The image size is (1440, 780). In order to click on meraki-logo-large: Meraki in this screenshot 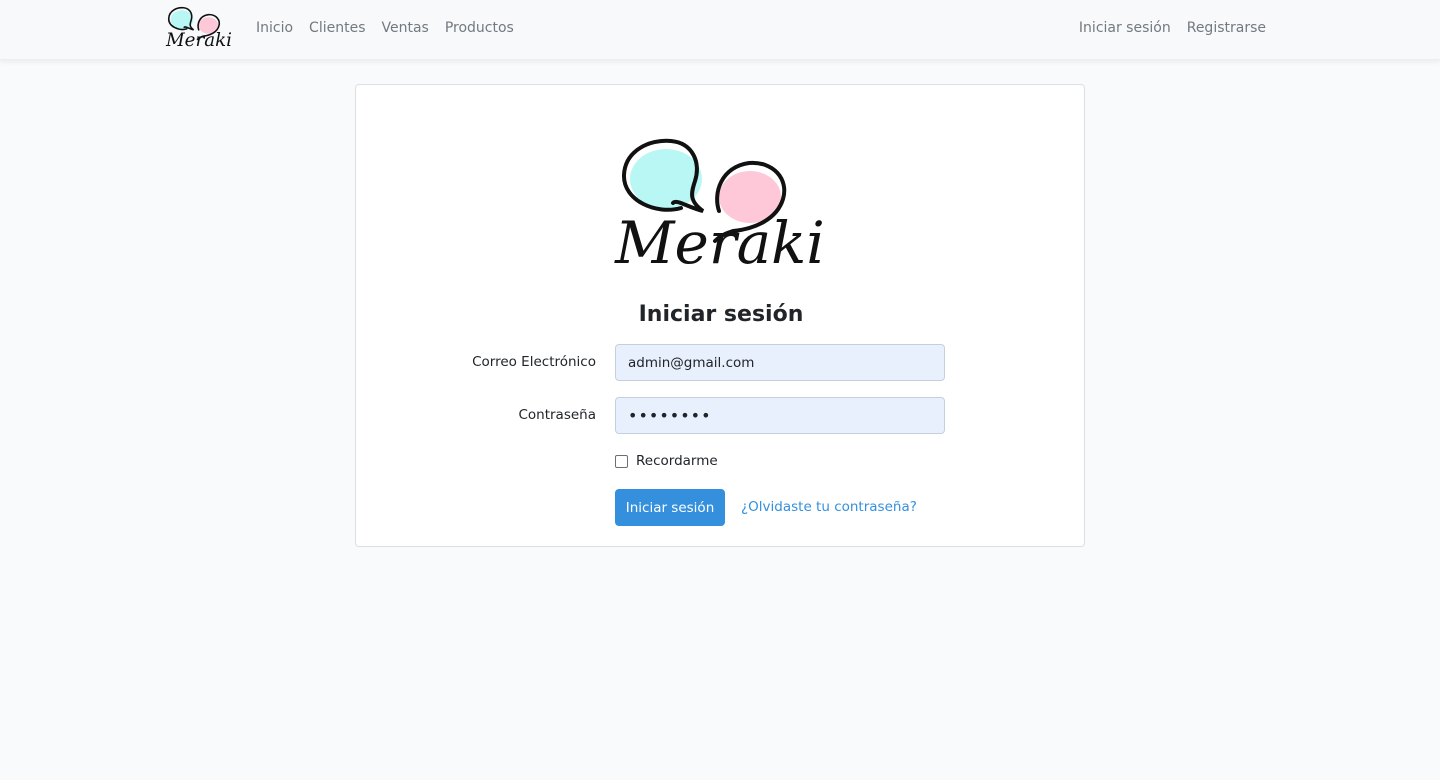, I will do `click(719, 203)`.